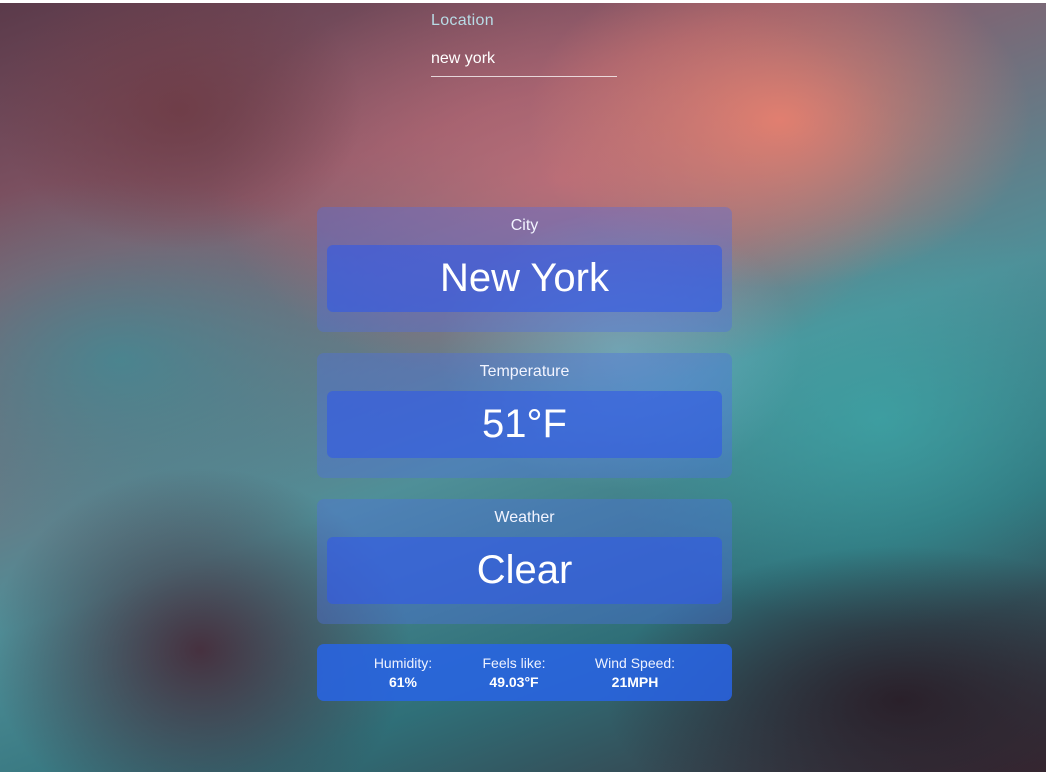 The width and height of the screenshot is (1046, 772). Describe the element at coordinates (403, 682) in the screenshot. I see `humidity-value: 61%` at that location.